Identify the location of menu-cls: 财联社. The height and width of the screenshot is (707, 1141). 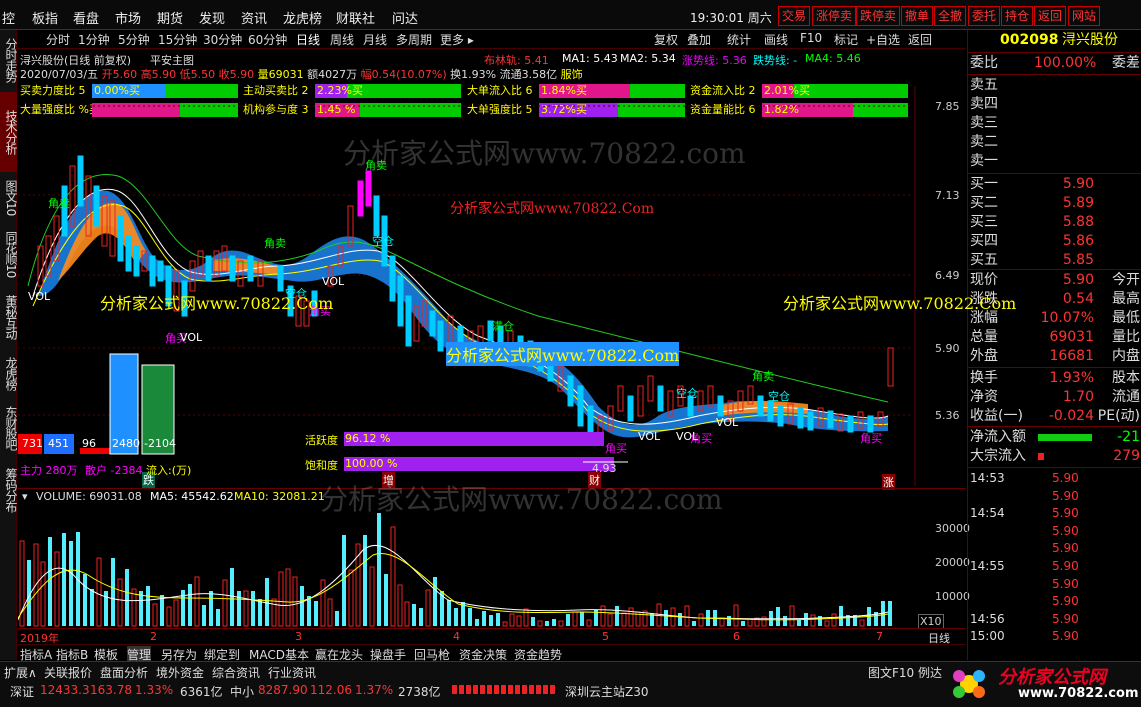
(355, 17).